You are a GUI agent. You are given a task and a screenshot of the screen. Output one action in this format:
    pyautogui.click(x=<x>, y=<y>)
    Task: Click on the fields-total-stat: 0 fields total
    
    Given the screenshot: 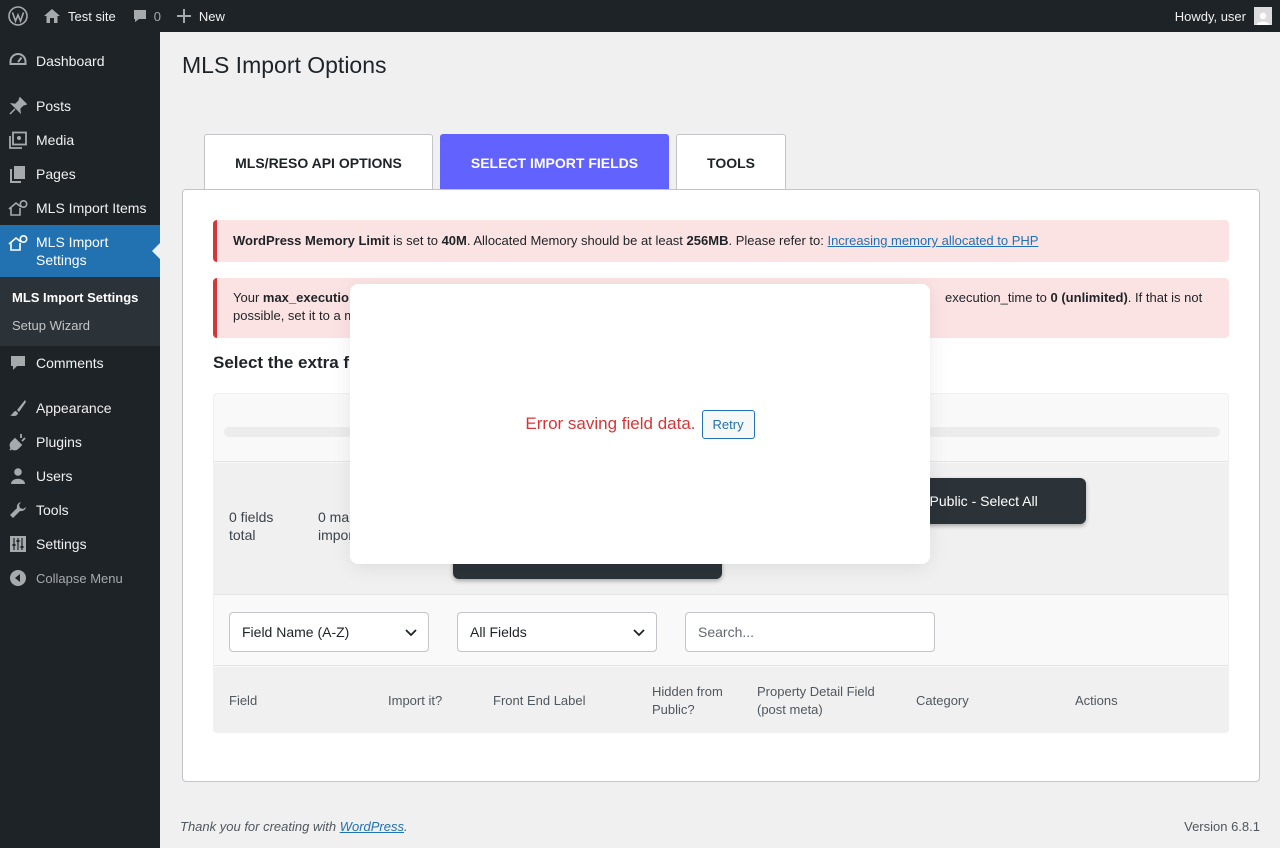 What is the action you would take?
    pyautogui.click(x=251, y=526)
    